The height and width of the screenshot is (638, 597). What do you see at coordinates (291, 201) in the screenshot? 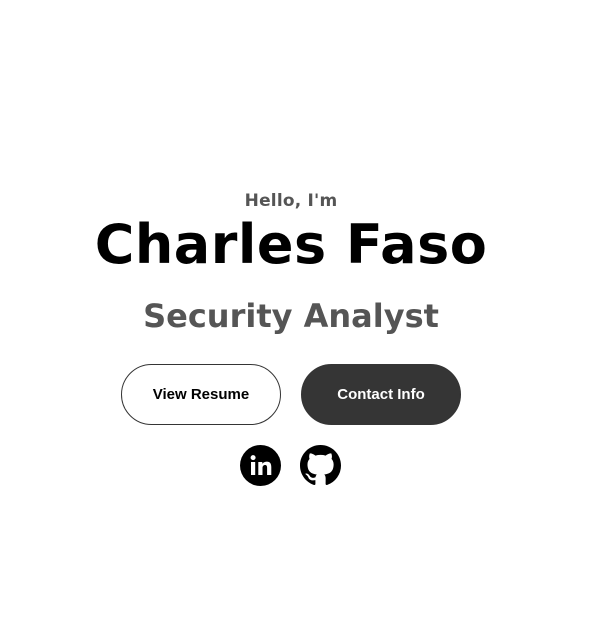
I see `greeting-text: Hello, I'm` at bounding box center [291, 201].